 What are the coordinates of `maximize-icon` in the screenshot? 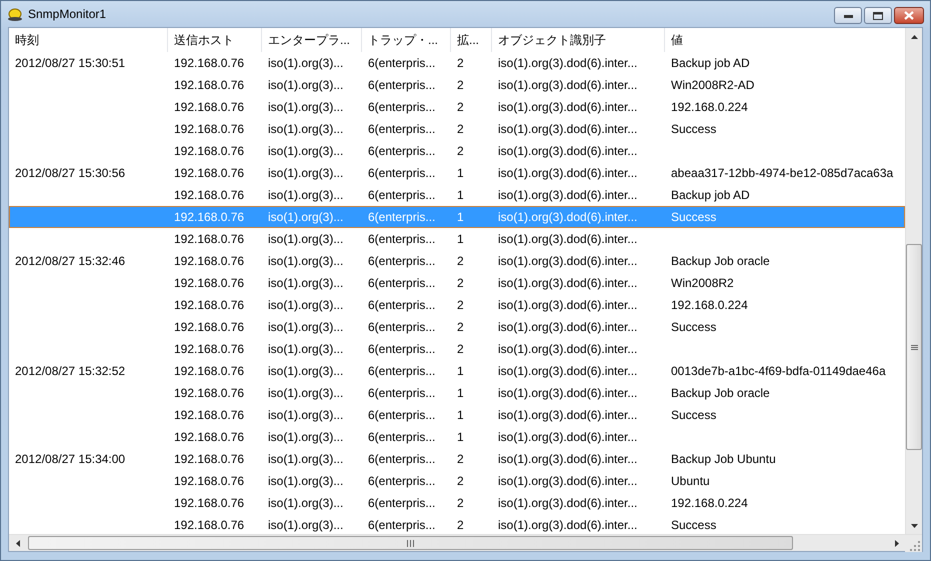 It's located at (878, 16).